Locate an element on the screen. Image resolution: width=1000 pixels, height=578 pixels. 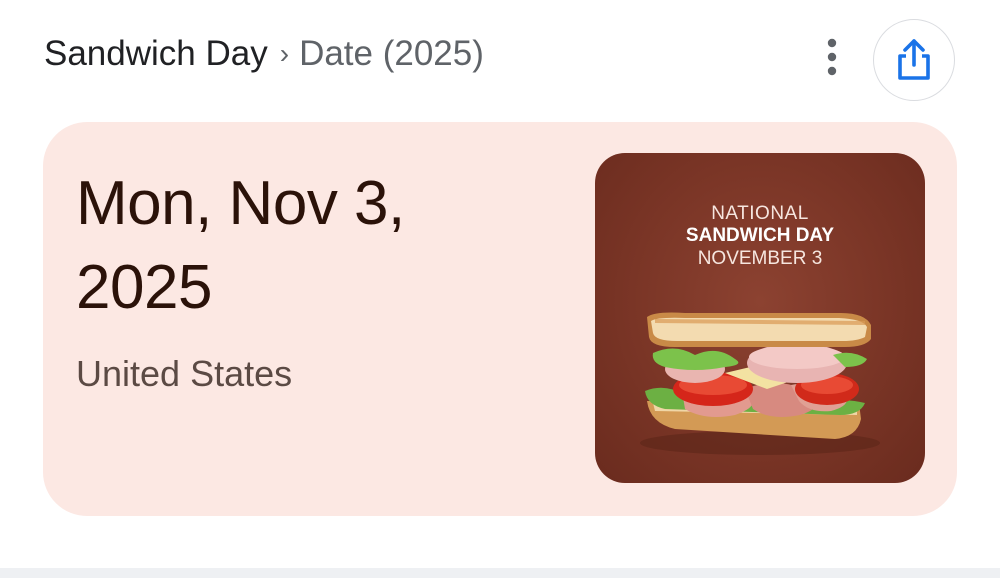
share-button is located at coordinates (914, 60).